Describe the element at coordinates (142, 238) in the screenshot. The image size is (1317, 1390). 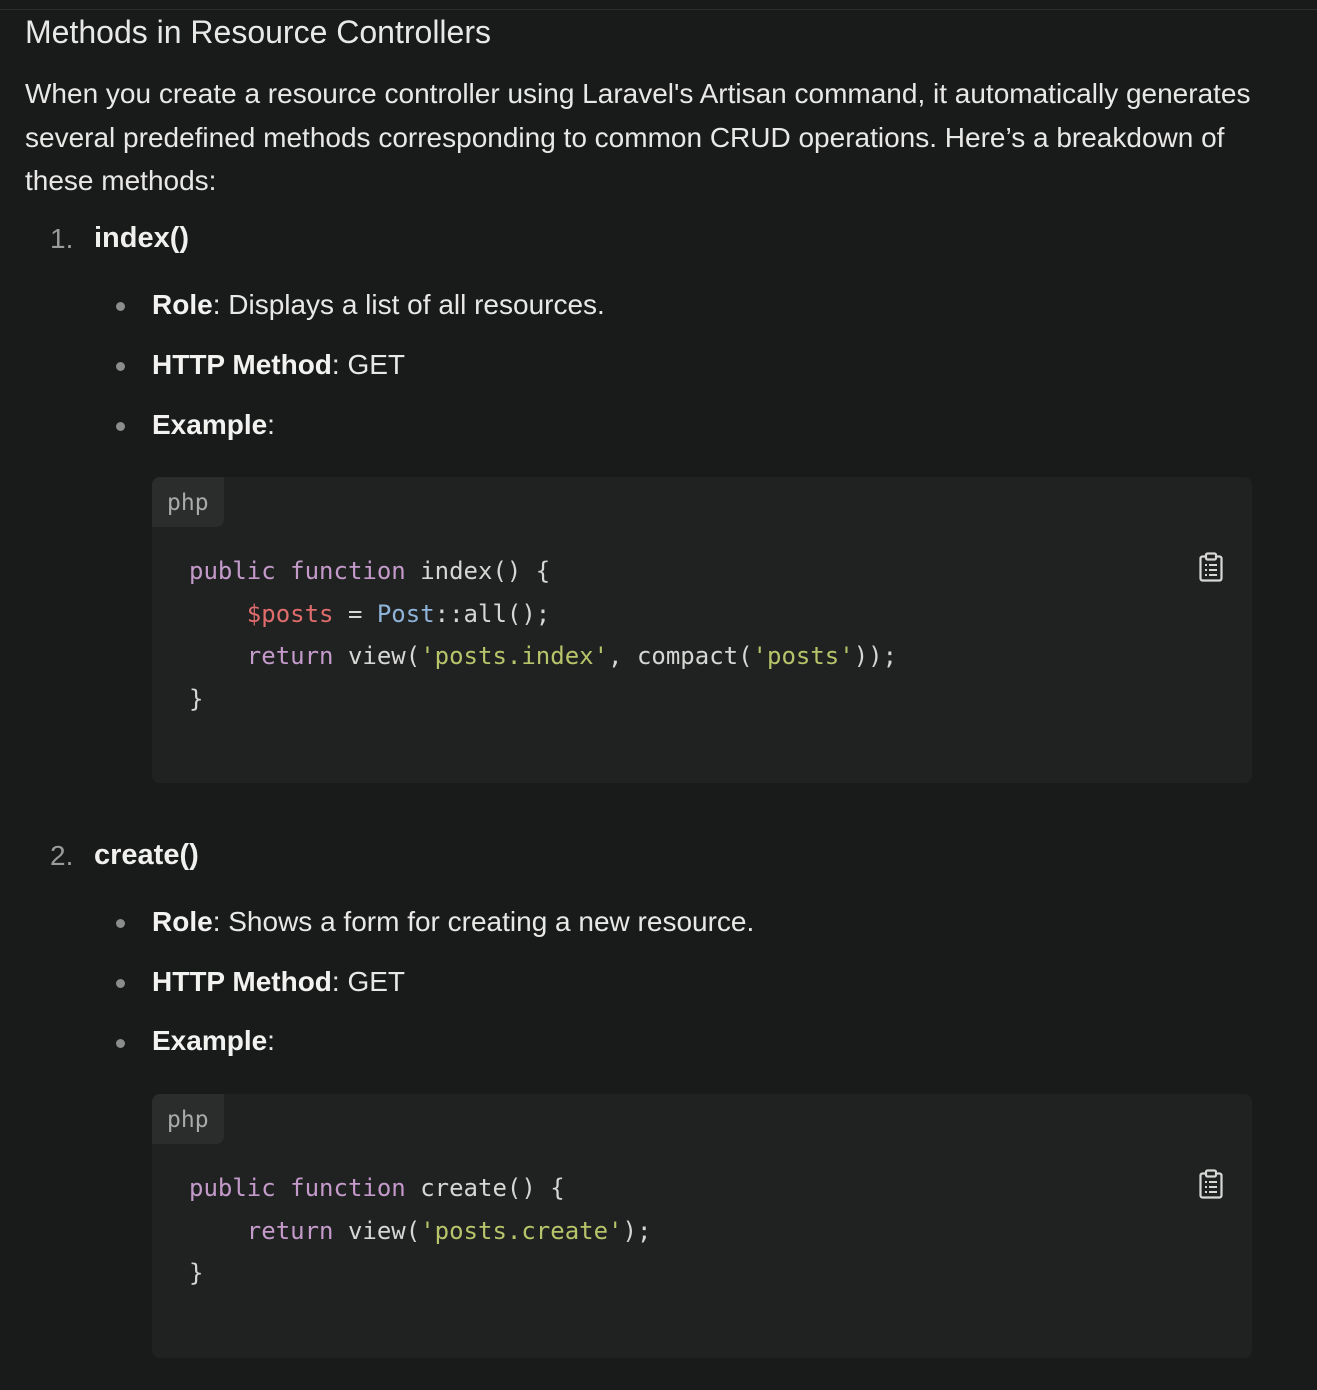
I see `method-name: index()` at that location.